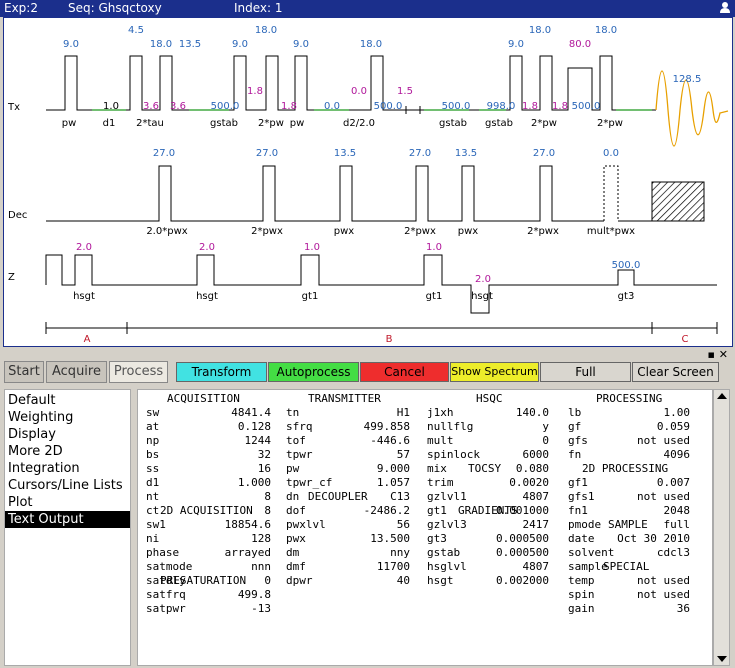  I want to click on vertical-scrollbar, so click(721, 527).